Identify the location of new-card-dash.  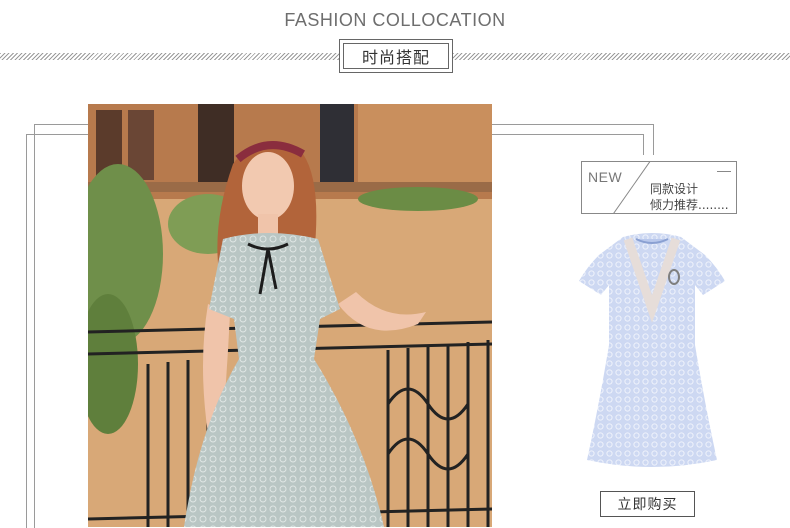
(724, 171).